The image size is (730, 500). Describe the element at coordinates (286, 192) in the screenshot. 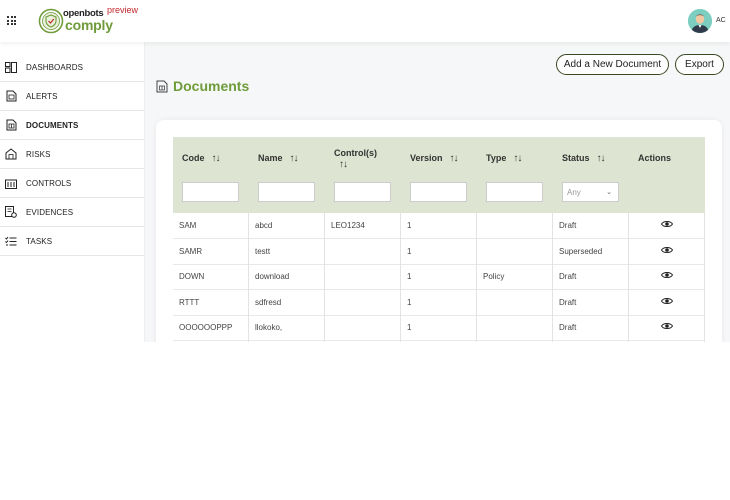

I see `name-filter-input` at that location.